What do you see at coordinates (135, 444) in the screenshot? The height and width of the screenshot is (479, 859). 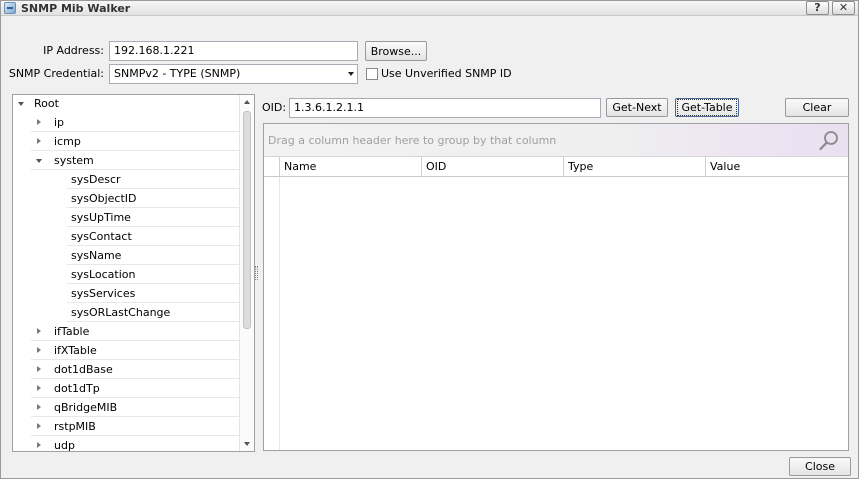 I see `tree-node-udp: udp` at bounding box center [135, 444].